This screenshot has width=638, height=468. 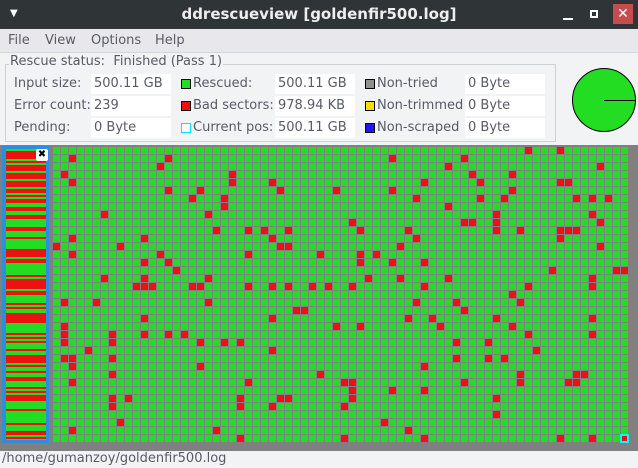 What do you see at coordinates (568, 14) in the screenshot?
I see `minimize-button` at bounding box center [568, 14].